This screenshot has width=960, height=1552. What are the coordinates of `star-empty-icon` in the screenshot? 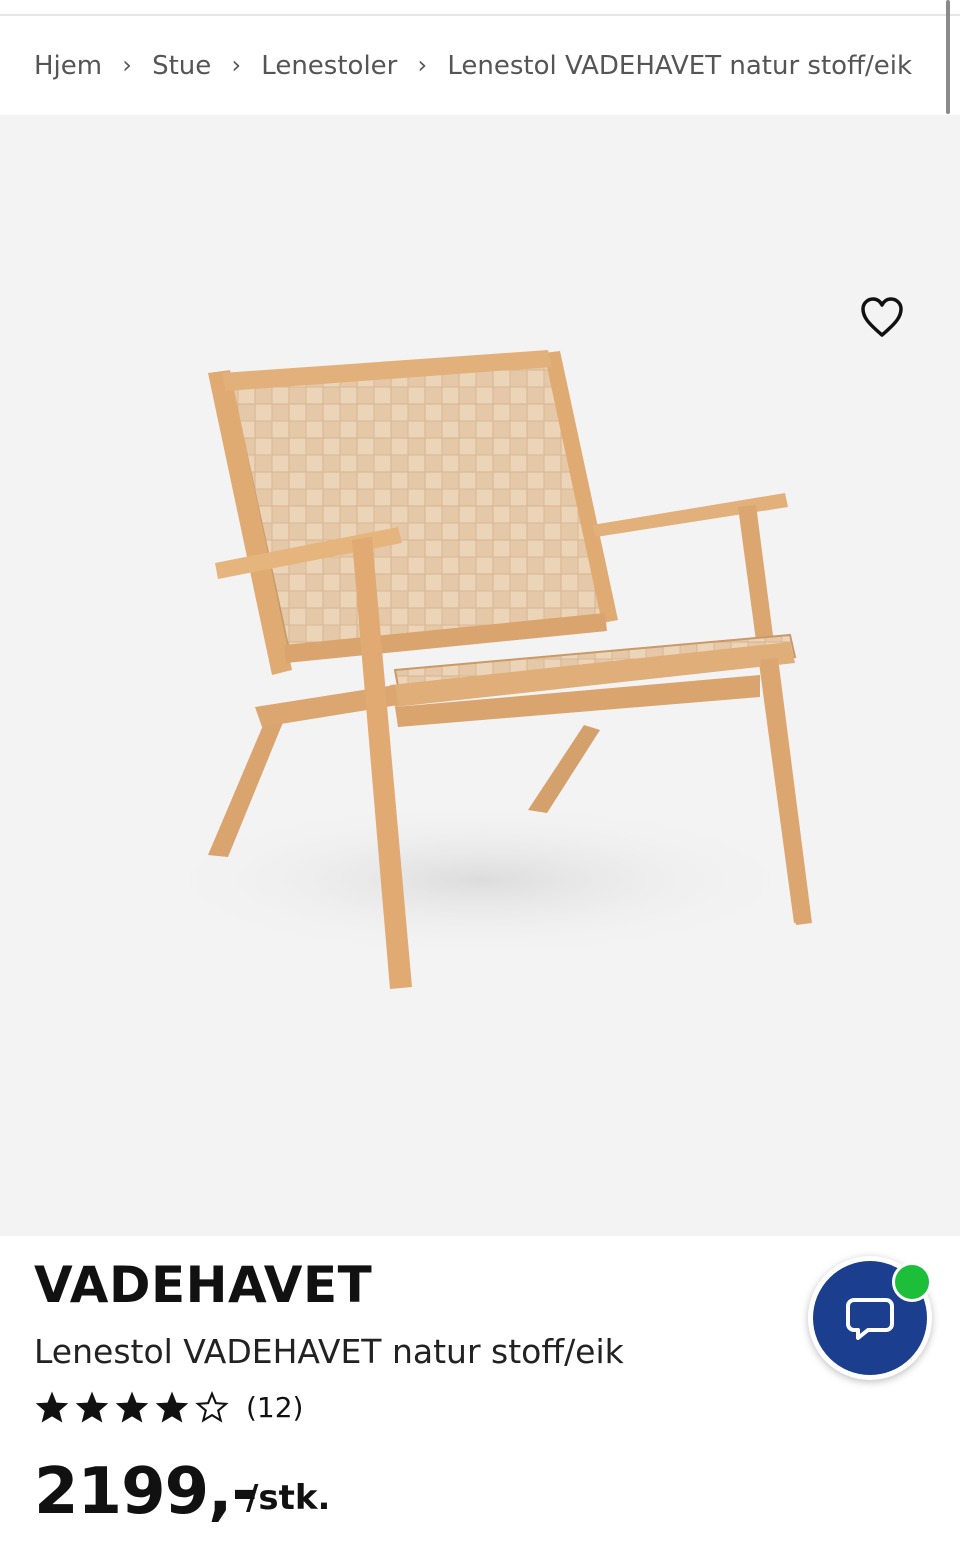 It's located at (212, 1406).